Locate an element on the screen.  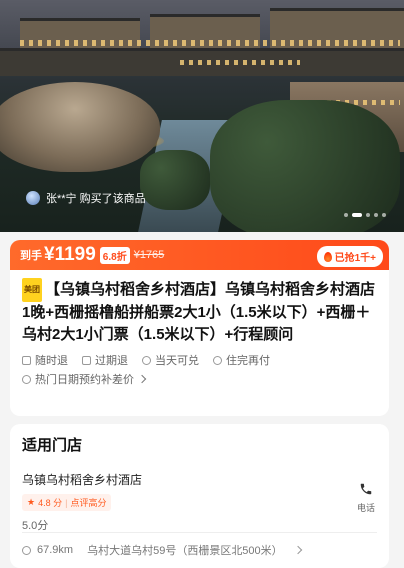
phone-icon is located at coordinates (366, 489).